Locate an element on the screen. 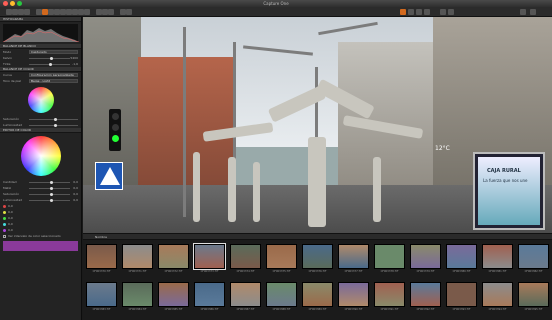 The image size is (552, 320). thumbnail: CF003386.TIF is located at coordinates (209, 297).